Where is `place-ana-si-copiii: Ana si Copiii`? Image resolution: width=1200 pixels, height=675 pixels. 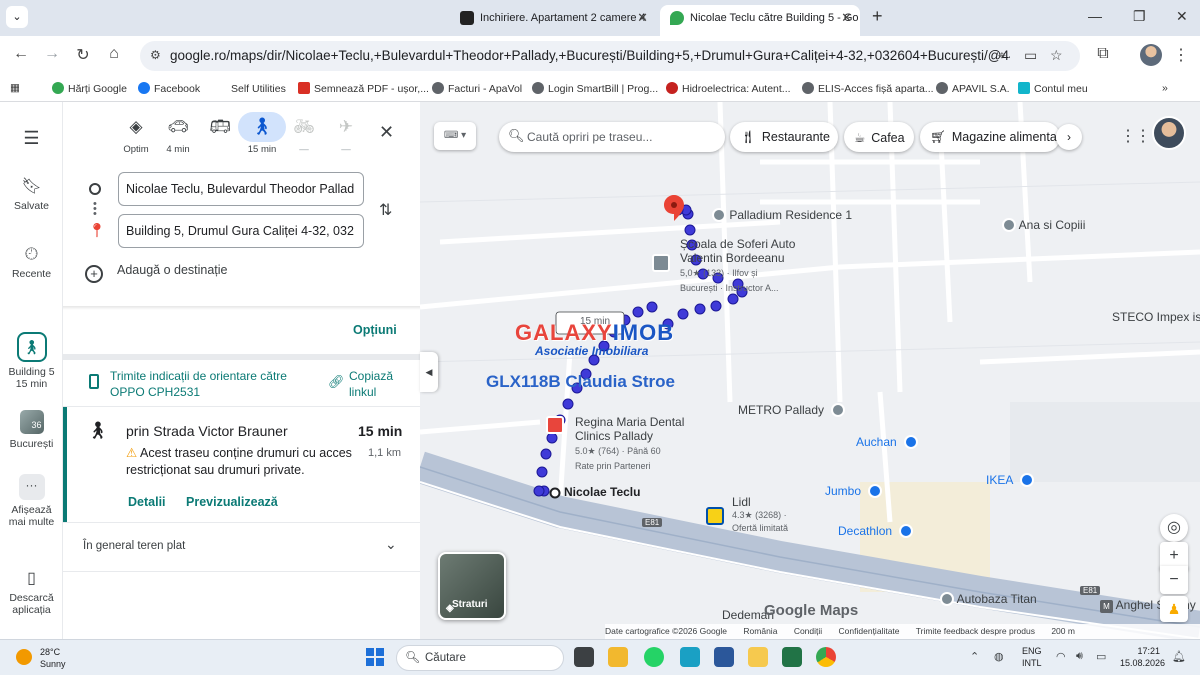
place-ana-si-copiii: Ana si Copiii is located at coordinates (1041, 225).